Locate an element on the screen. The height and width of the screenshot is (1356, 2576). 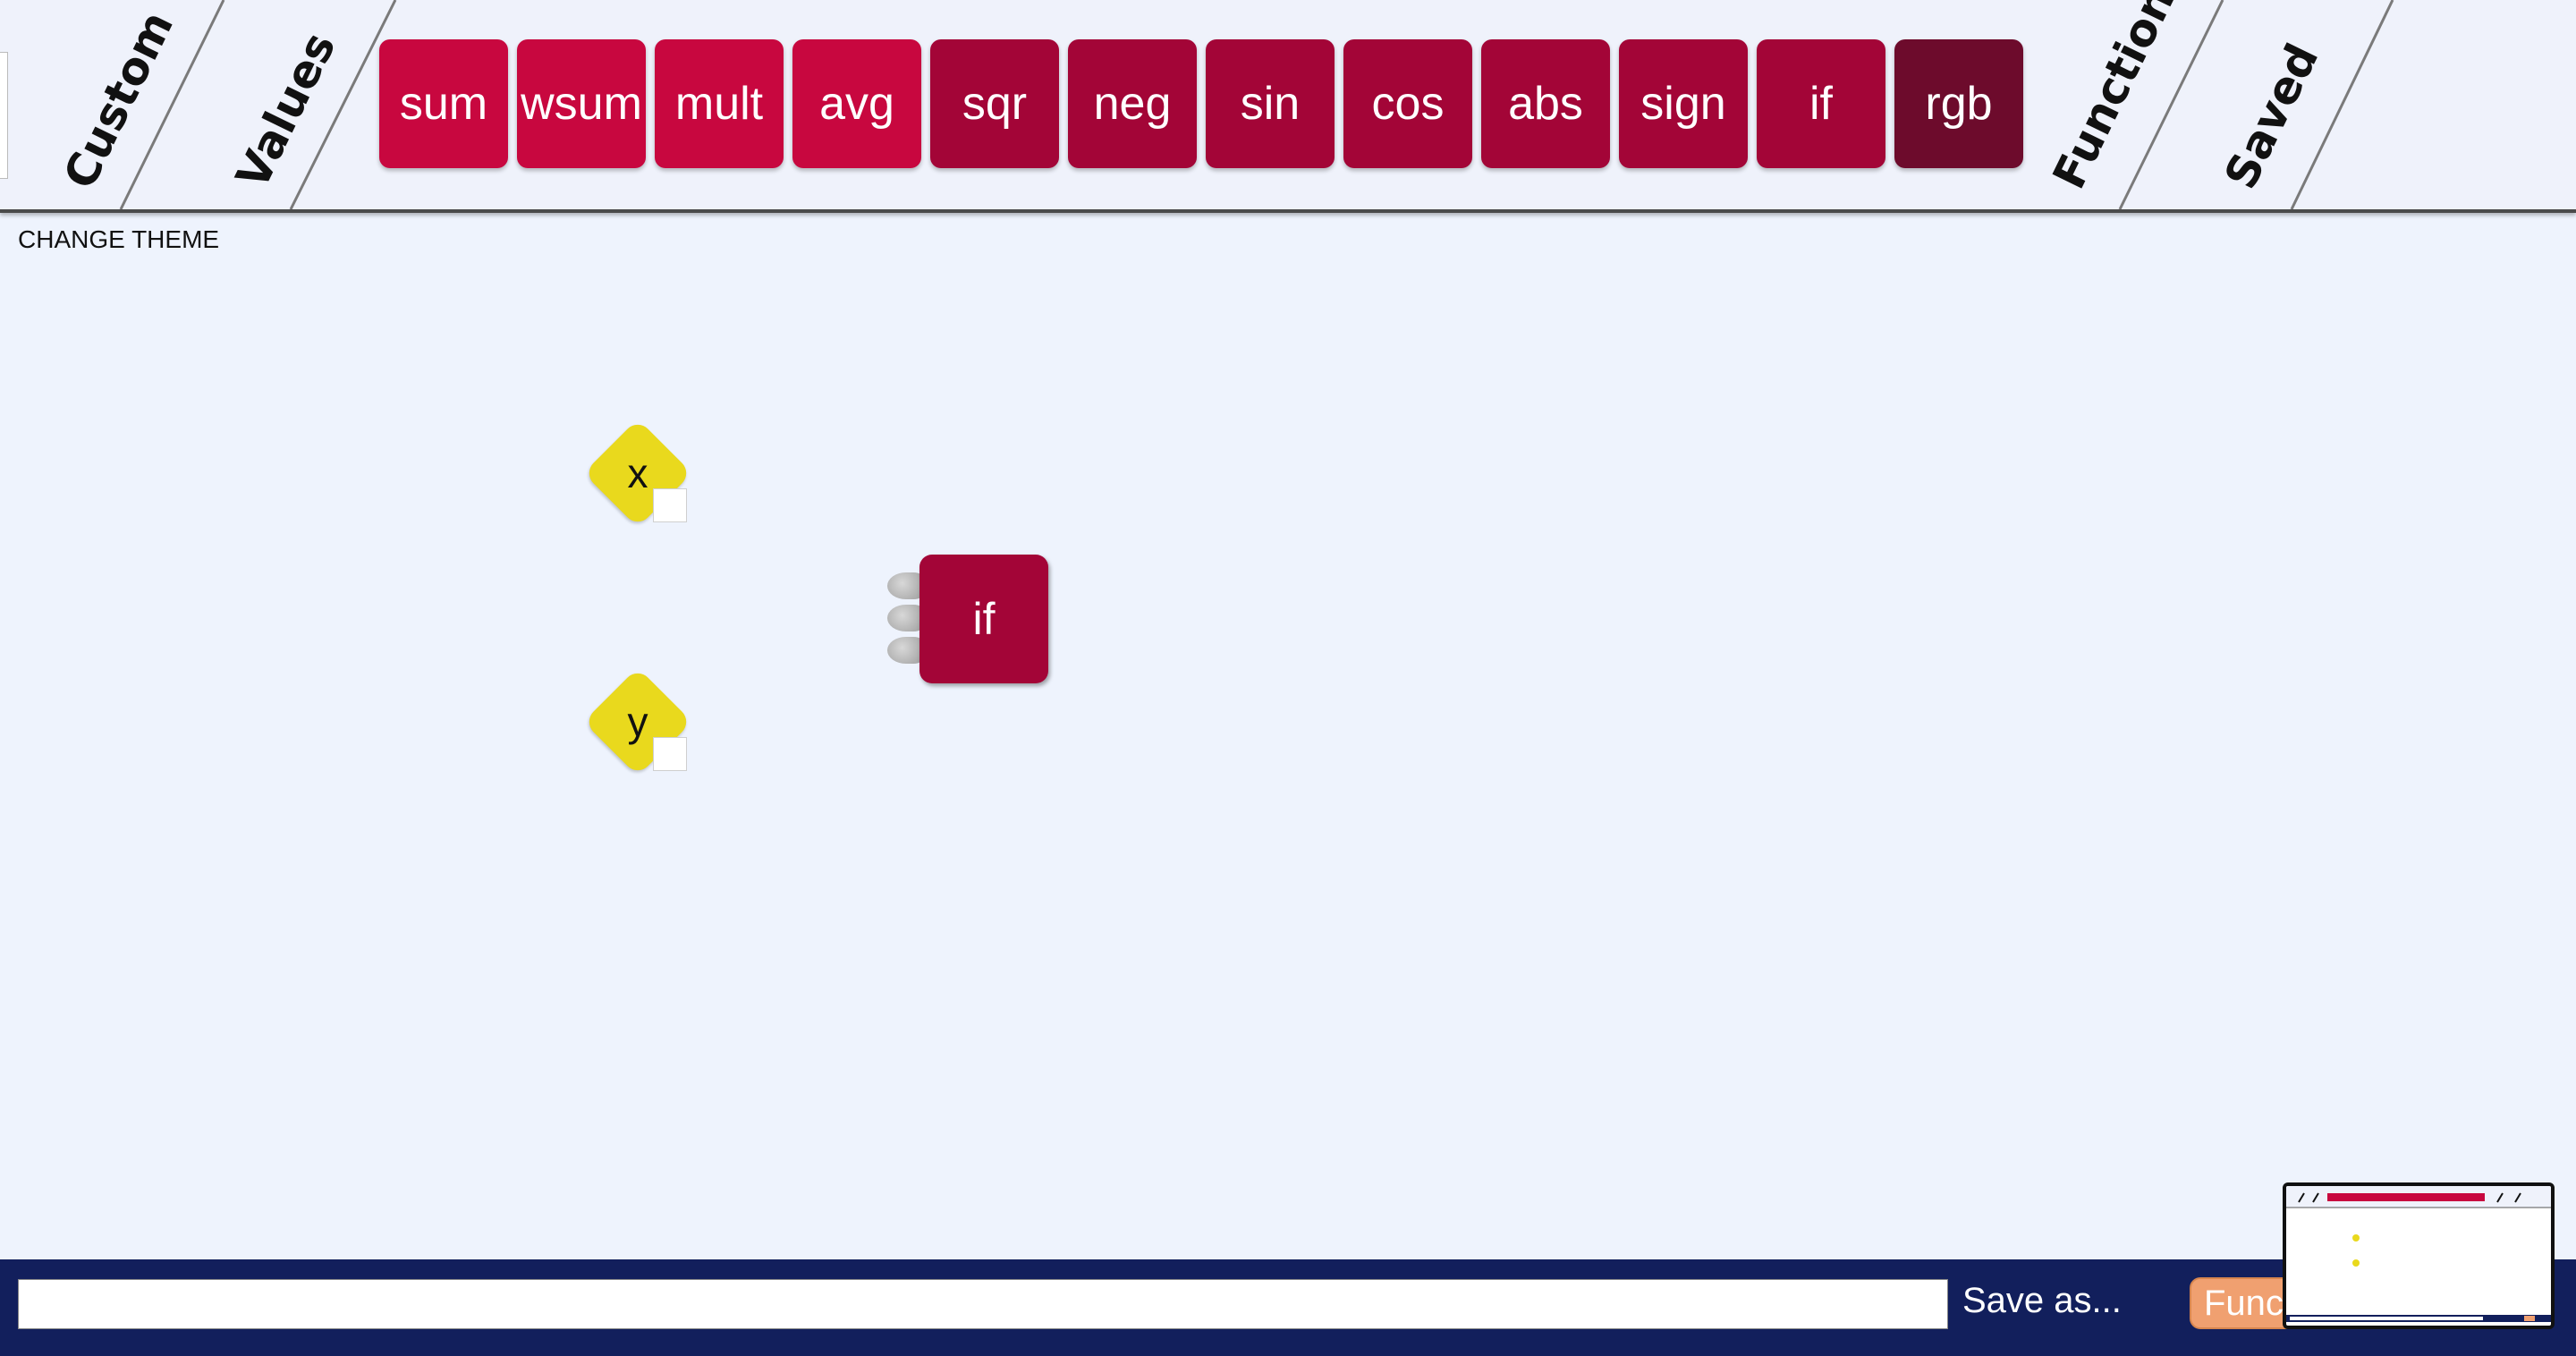
function-button-rgb: rgb is located at coordinates (1958, 103).